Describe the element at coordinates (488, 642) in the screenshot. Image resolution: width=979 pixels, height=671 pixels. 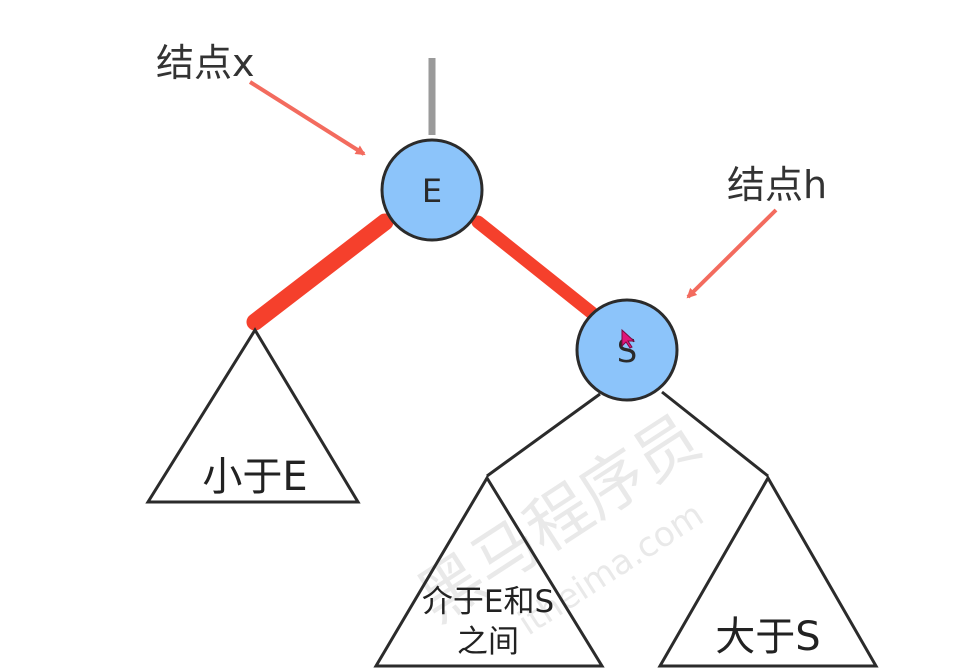
I see `subtree-between-label-line2: 之间` at that location.